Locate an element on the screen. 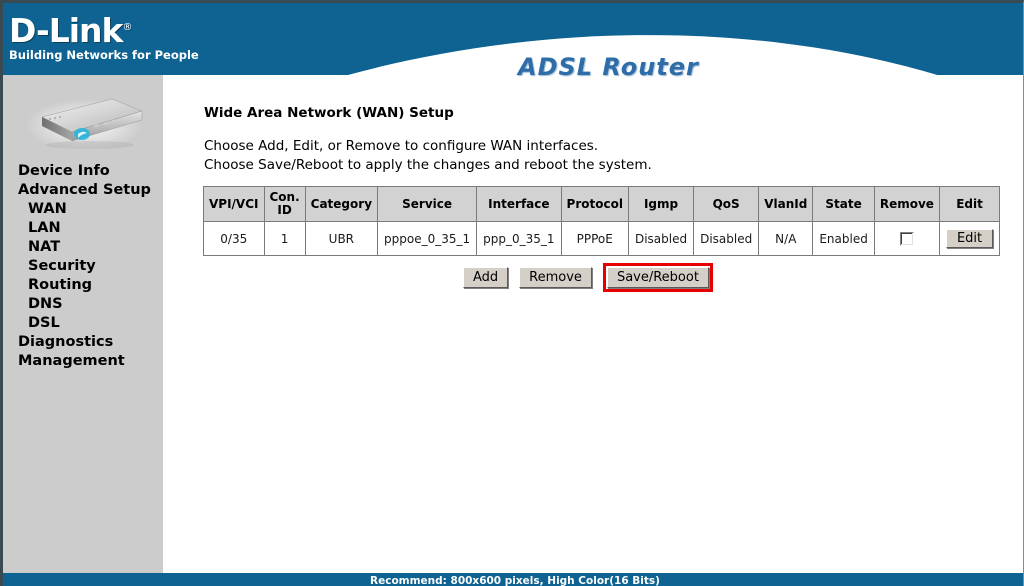 The width and height of the screenshot is (1024, 586). sidebar-item-nat: NAT is located at coordinates (83, 247).